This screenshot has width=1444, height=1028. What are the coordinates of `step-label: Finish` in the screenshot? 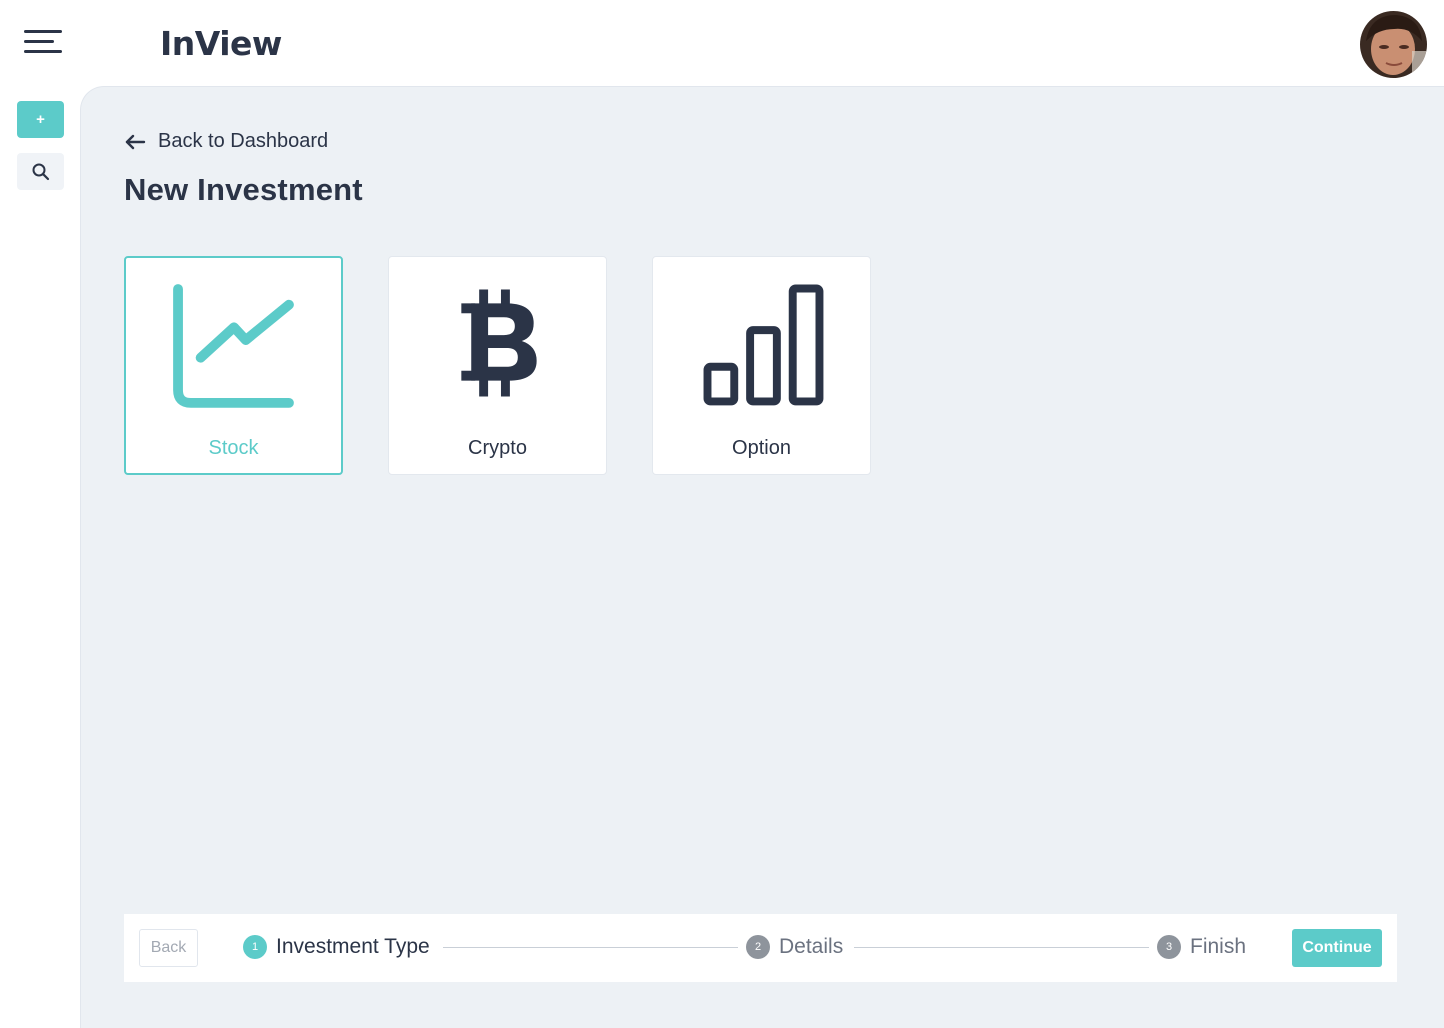 It's located at (1218, 946).